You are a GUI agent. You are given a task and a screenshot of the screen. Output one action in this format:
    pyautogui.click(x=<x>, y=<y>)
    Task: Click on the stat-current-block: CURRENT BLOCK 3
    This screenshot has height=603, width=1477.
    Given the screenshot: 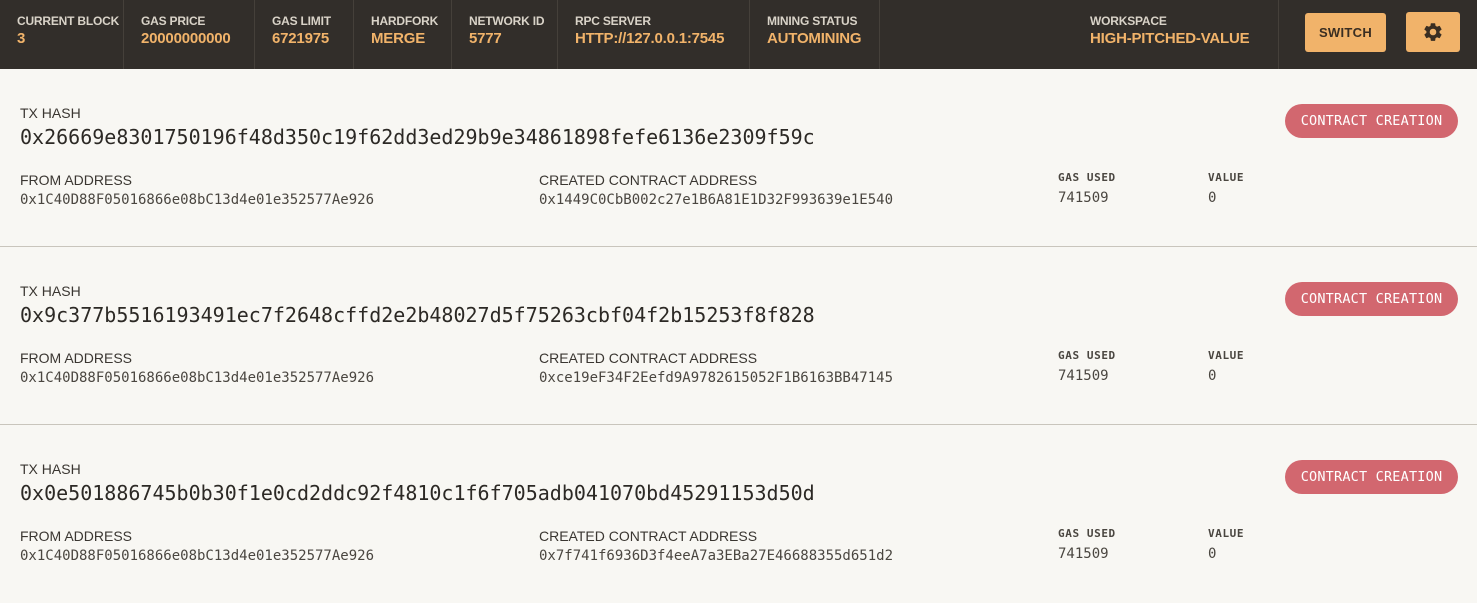 What is the action you would take?
    pyautogui.click(x=62, y=34)
    